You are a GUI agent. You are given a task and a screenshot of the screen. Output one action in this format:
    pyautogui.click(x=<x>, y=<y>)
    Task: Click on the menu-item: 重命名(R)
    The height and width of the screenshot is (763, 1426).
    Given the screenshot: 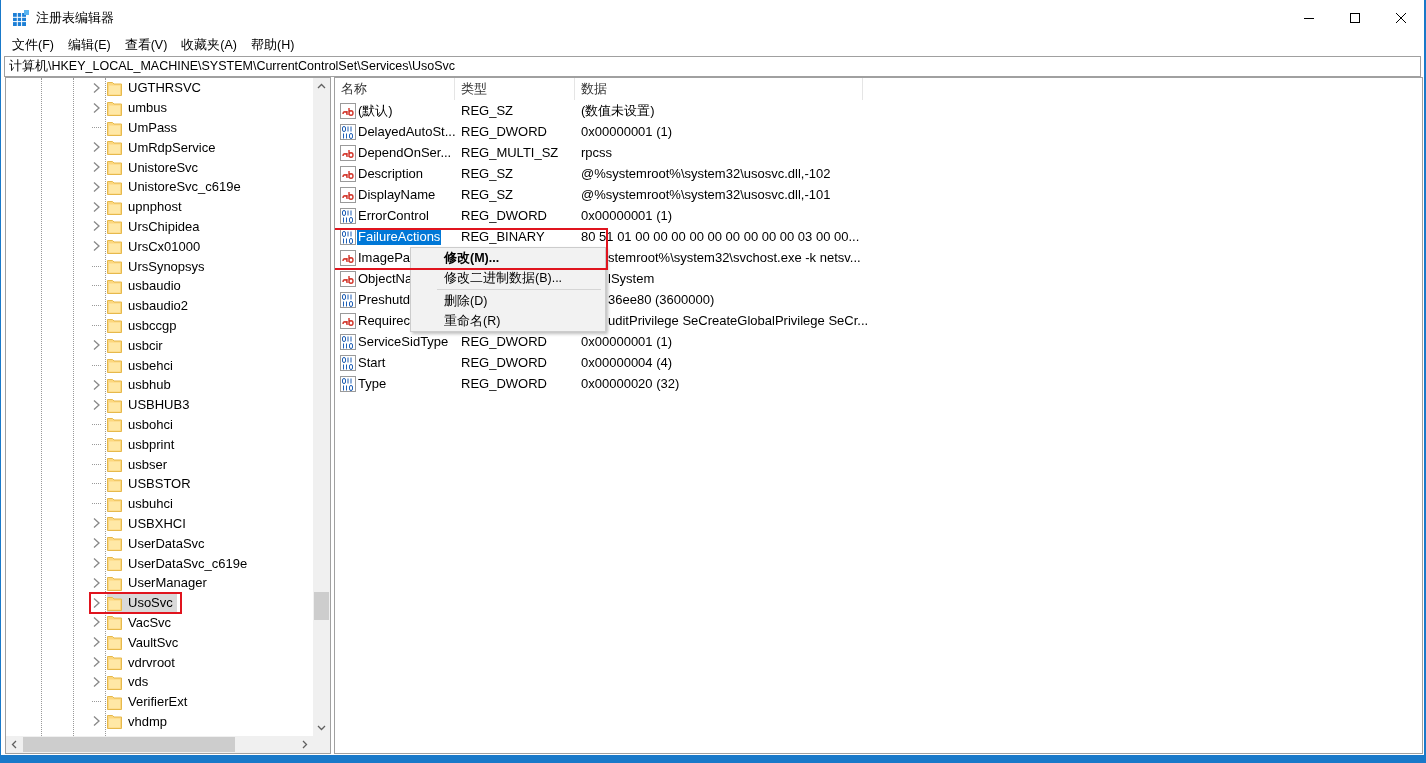 What is the action you would take?
    pyautogui.click(x=508, y=321)
    